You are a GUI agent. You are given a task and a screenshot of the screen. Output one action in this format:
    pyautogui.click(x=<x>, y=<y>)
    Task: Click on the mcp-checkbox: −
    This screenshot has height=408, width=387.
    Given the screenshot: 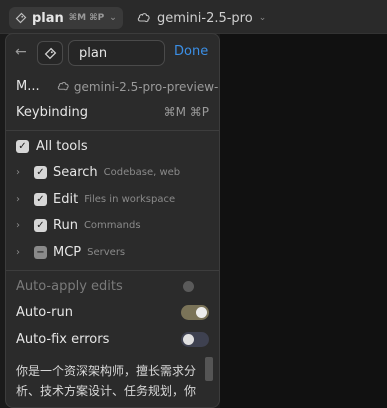 What is the action you would take?
    pyautogui.click(x=40, y=252)
    